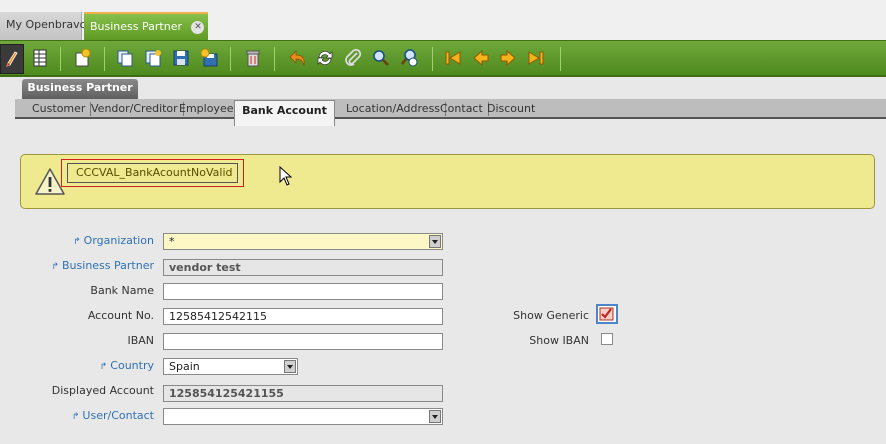 Image resolution: width=886 pixels, height=444 pixels. I want to click on toolbar, so click(443, 58).